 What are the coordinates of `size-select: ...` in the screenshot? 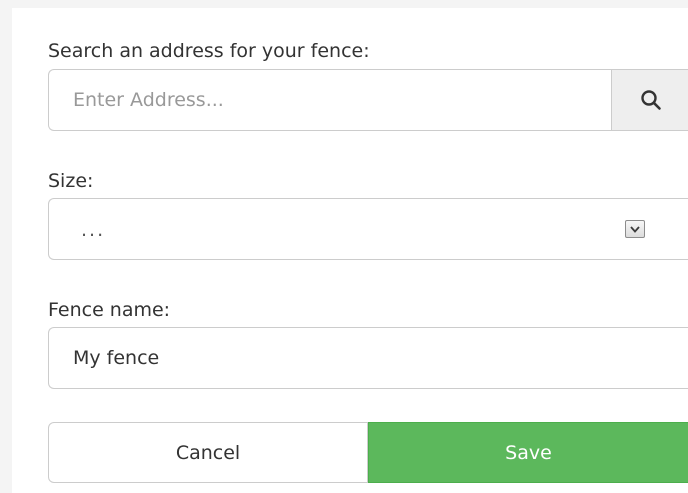 It's located at (368, 229).